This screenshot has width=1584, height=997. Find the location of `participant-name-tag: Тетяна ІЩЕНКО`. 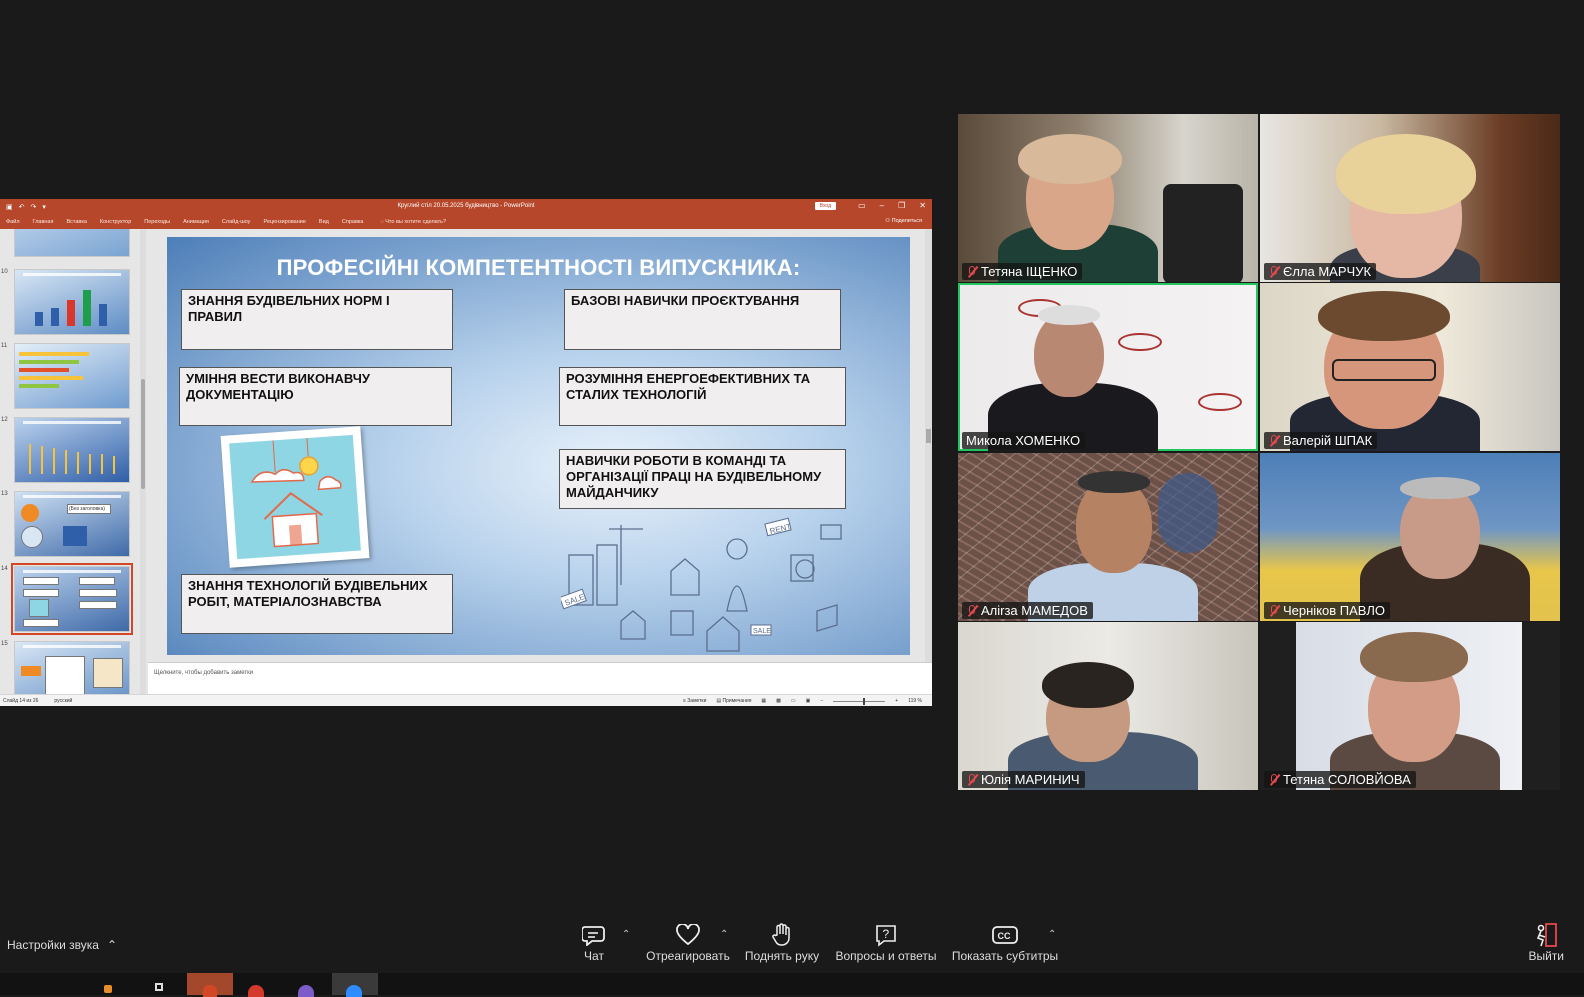

participant-name-tag: Тетяна ІЩЕНКО is located at coordinates (1022, 271).